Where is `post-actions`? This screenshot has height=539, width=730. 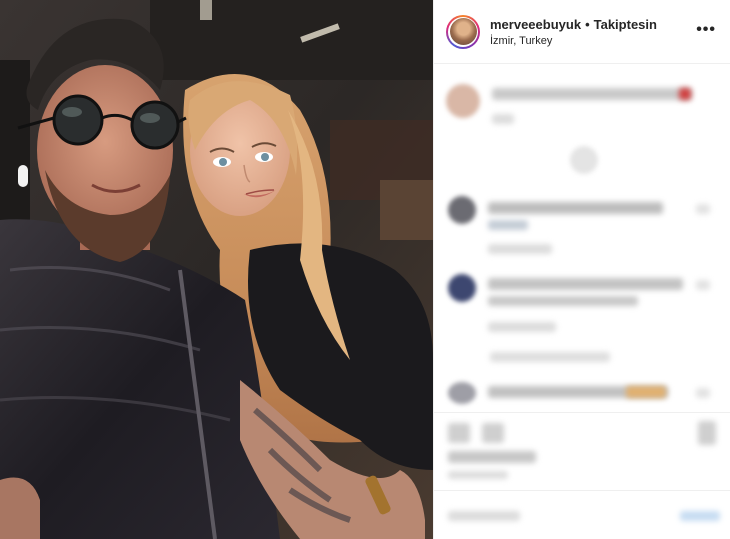
post-actions is located at coordinates (582, 451).